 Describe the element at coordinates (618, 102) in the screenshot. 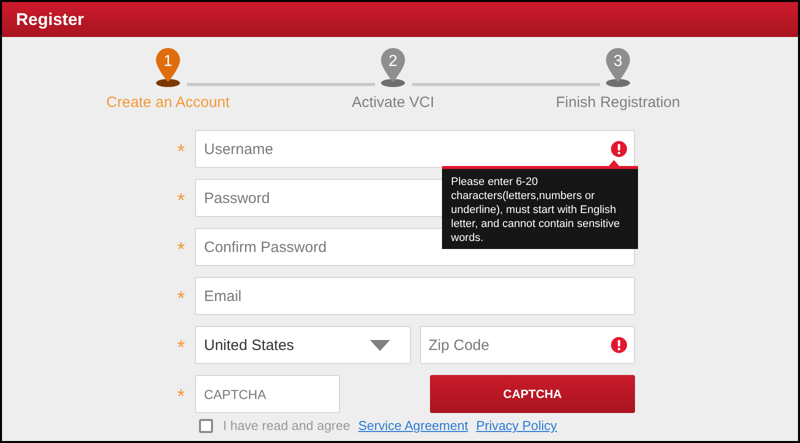

I see `step-label: Finish Registration` at that location.